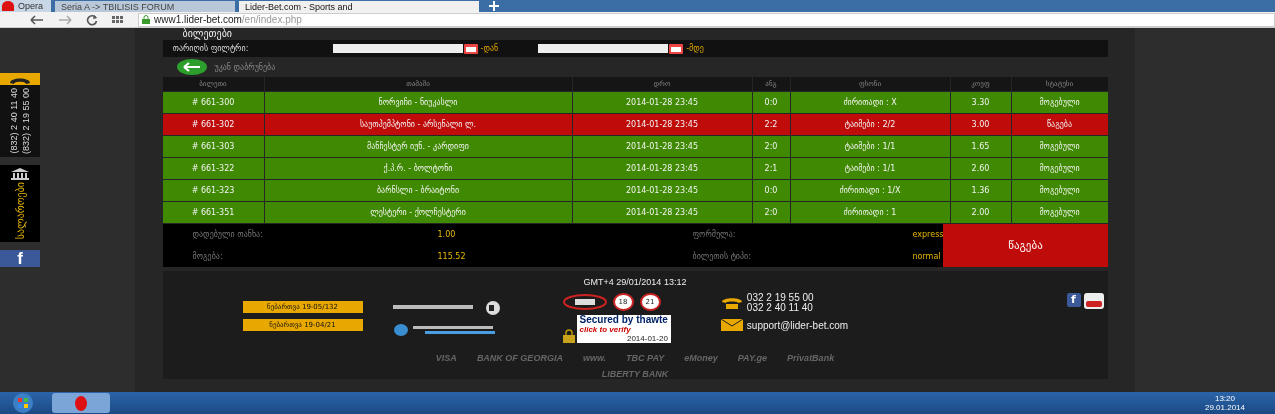  Describe the element at coordinates (37, 19) in the screenshot. I see `back-icon` at that location.